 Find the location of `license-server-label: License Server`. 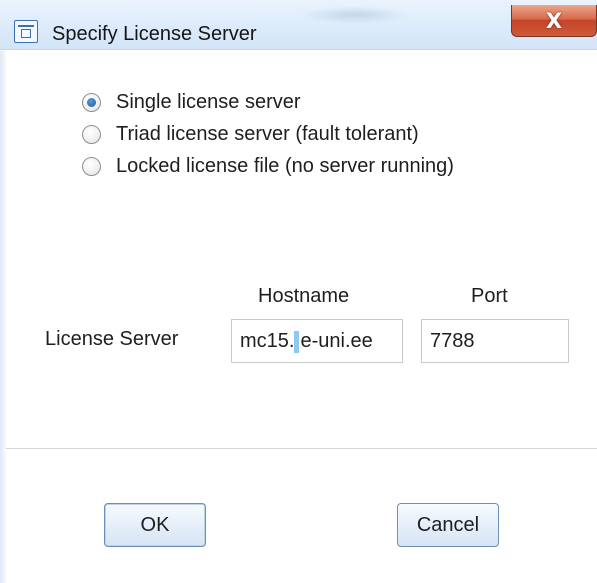

license-server-label: License Server is located at coordinates (112, 339).